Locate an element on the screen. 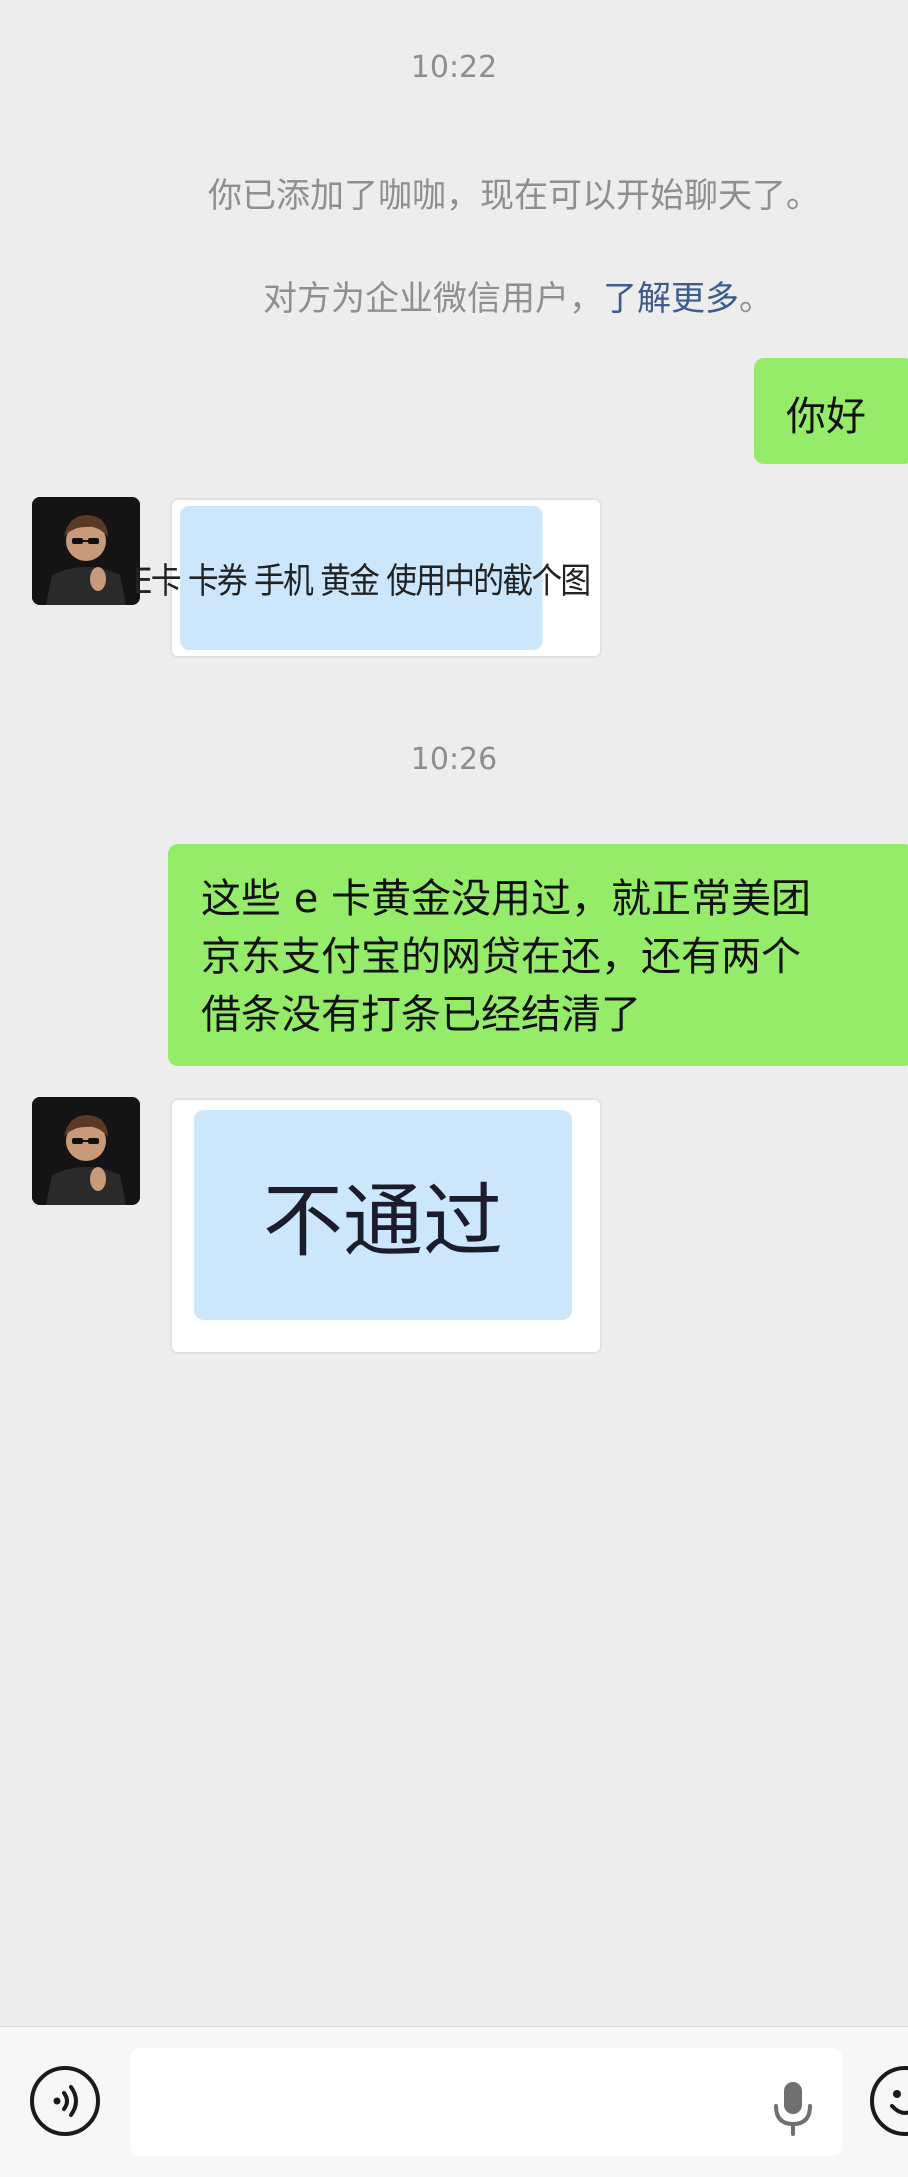 The width and height of the screenshot is (908, 2177). learn-more-link: 了解更多 is located at coordinates (671, 299).